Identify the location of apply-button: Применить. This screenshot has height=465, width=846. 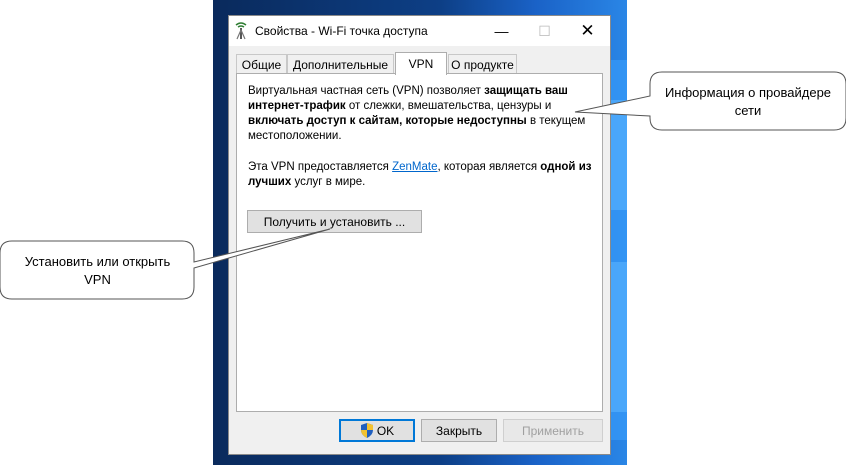
(553, 430).